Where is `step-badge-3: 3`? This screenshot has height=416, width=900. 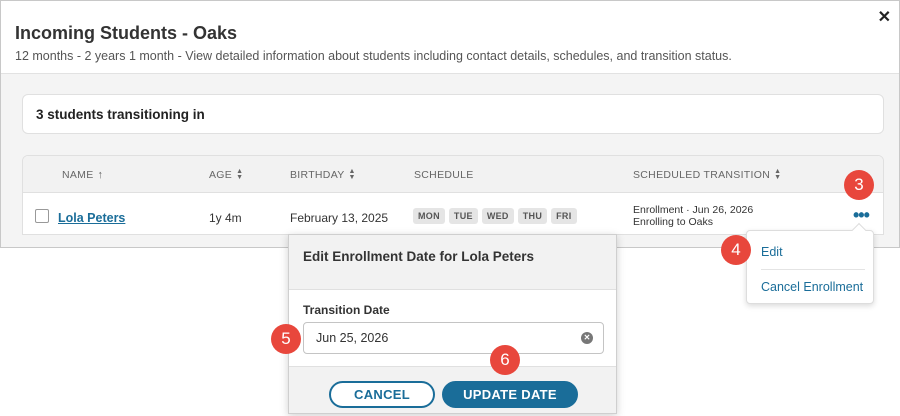 step-badge-3: 3 is located at coordinates (859, 185).